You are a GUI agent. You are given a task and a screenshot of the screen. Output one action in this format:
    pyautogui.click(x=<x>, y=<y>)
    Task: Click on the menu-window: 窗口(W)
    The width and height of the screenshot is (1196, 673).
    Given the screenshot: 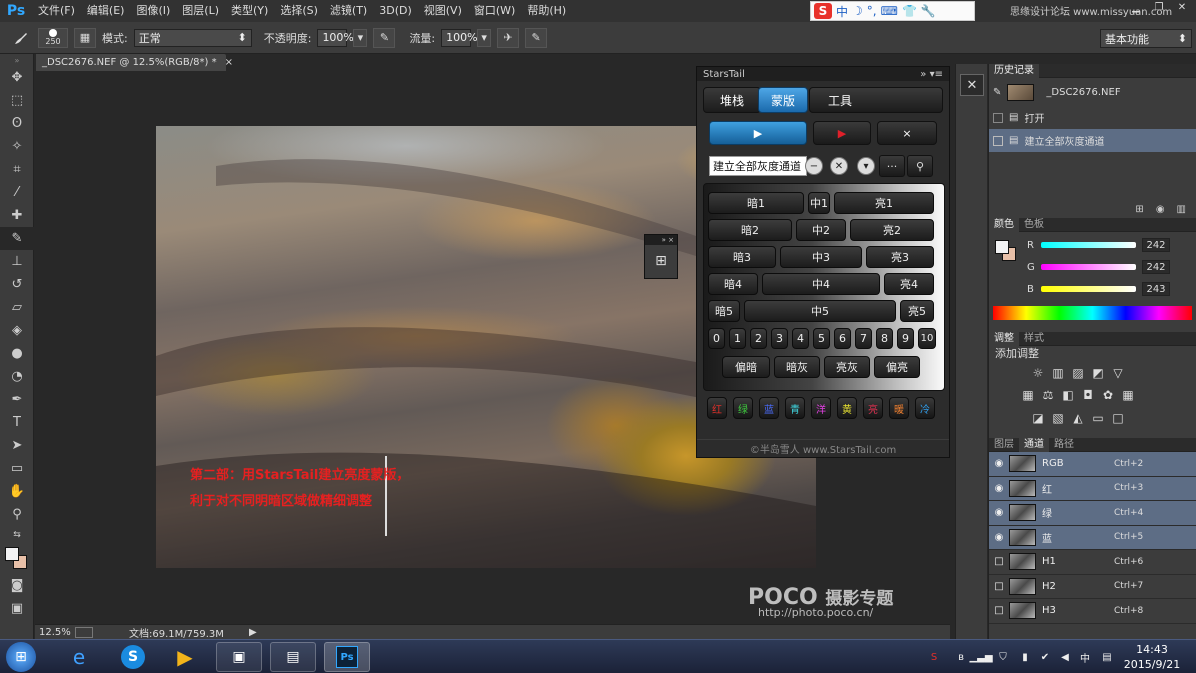 What is the action you would take?
    pyautogui.click(x=494, y=11)
    